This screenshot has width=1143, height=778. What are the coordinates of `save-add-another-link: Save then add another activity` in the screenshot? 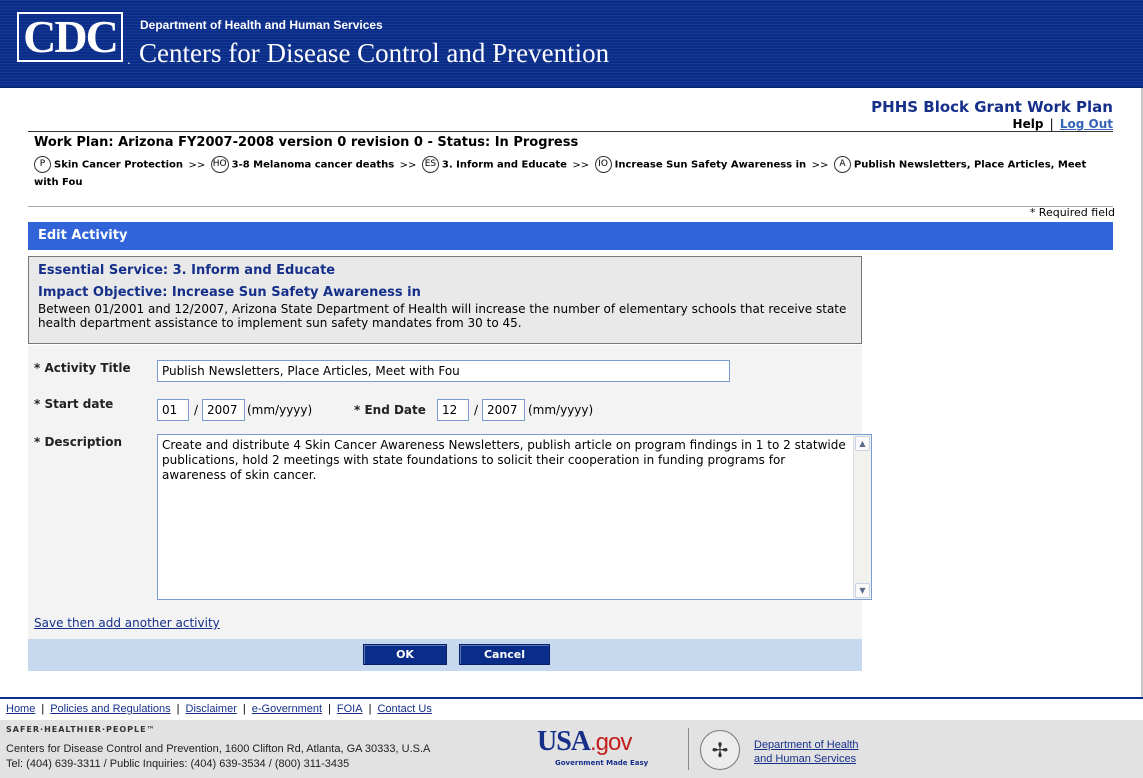 It's located at (127, 623).